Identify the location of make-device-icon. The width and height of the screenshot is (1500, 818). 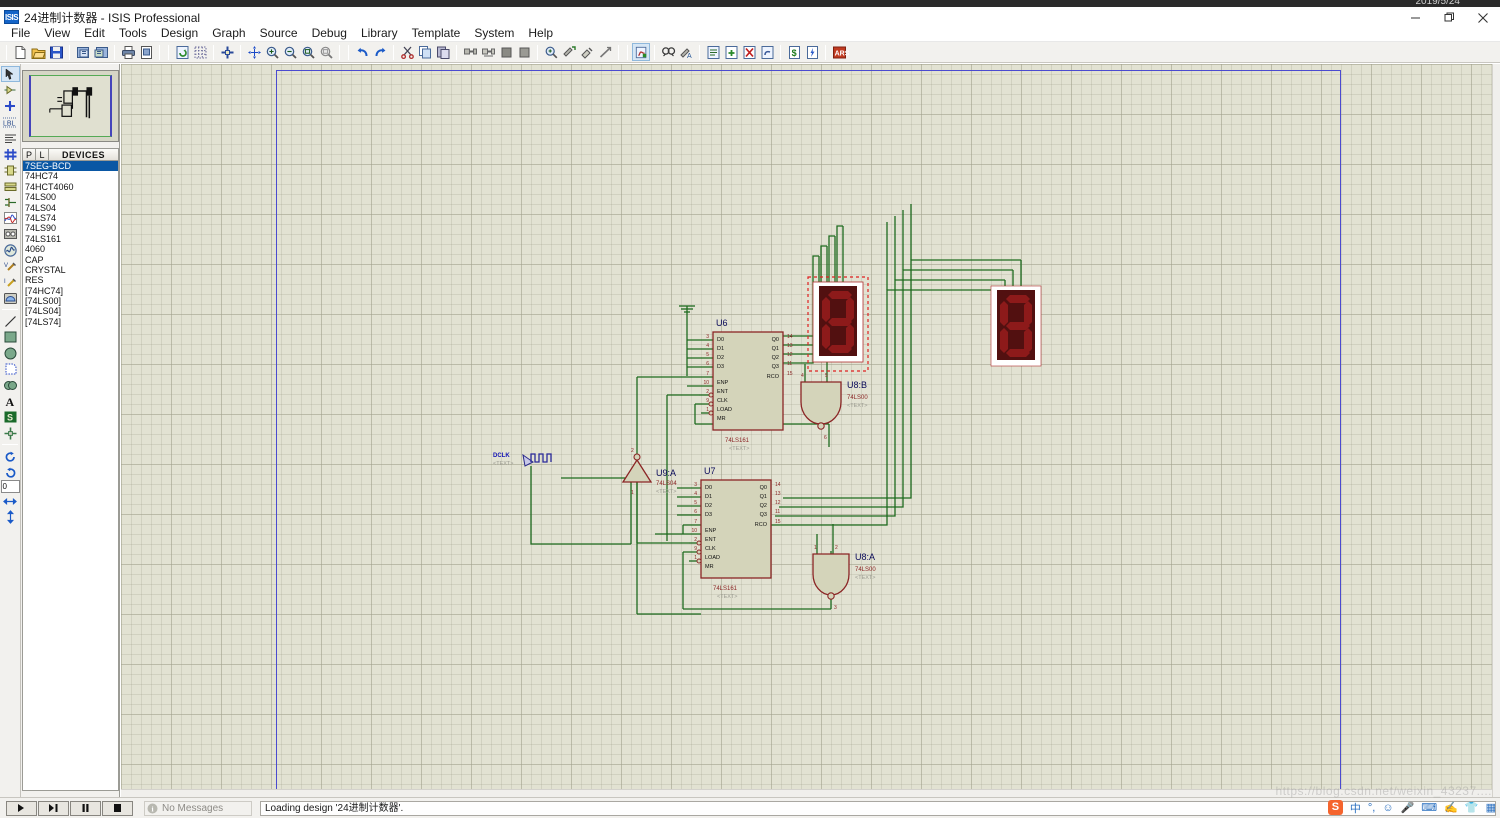
(569, 52).